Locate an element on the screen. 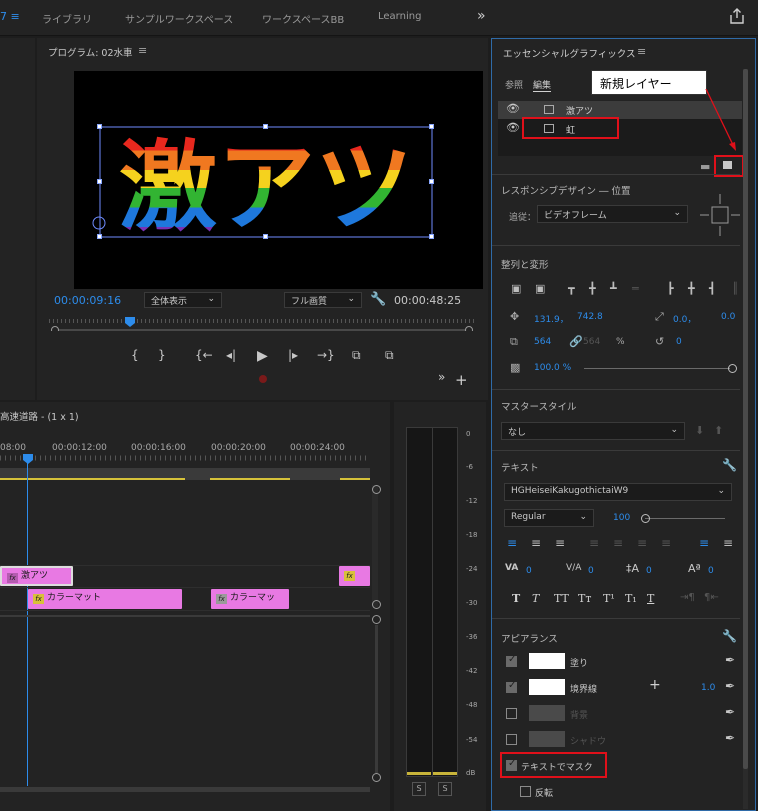 The height and width of the screenshot is (811, 758). kerning-value: 0 is located at coordinates (591, 571).